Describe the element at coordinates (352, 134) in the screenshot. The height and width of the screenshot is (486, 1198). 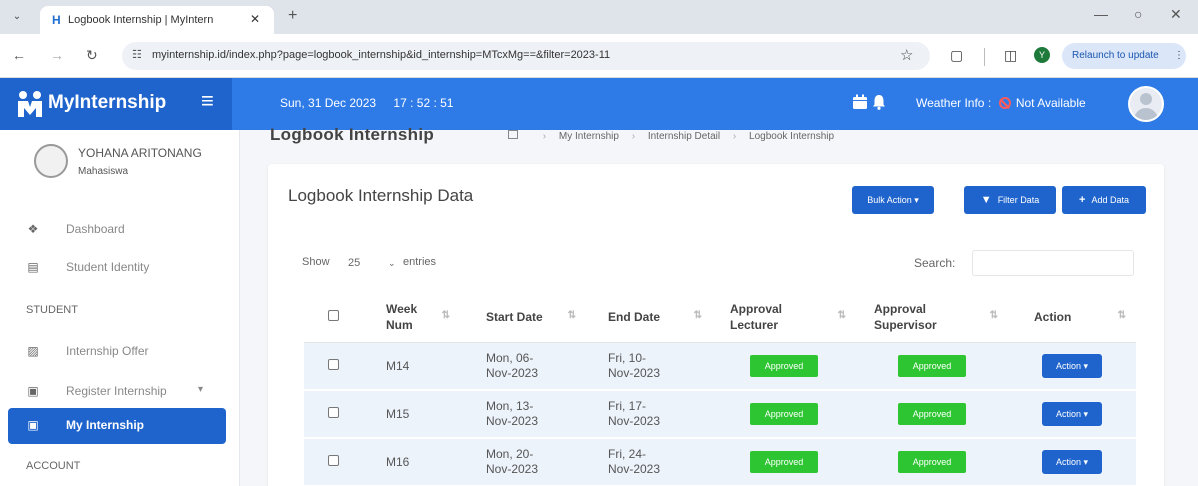
I see `page-title: Logbook Internship` at that location.